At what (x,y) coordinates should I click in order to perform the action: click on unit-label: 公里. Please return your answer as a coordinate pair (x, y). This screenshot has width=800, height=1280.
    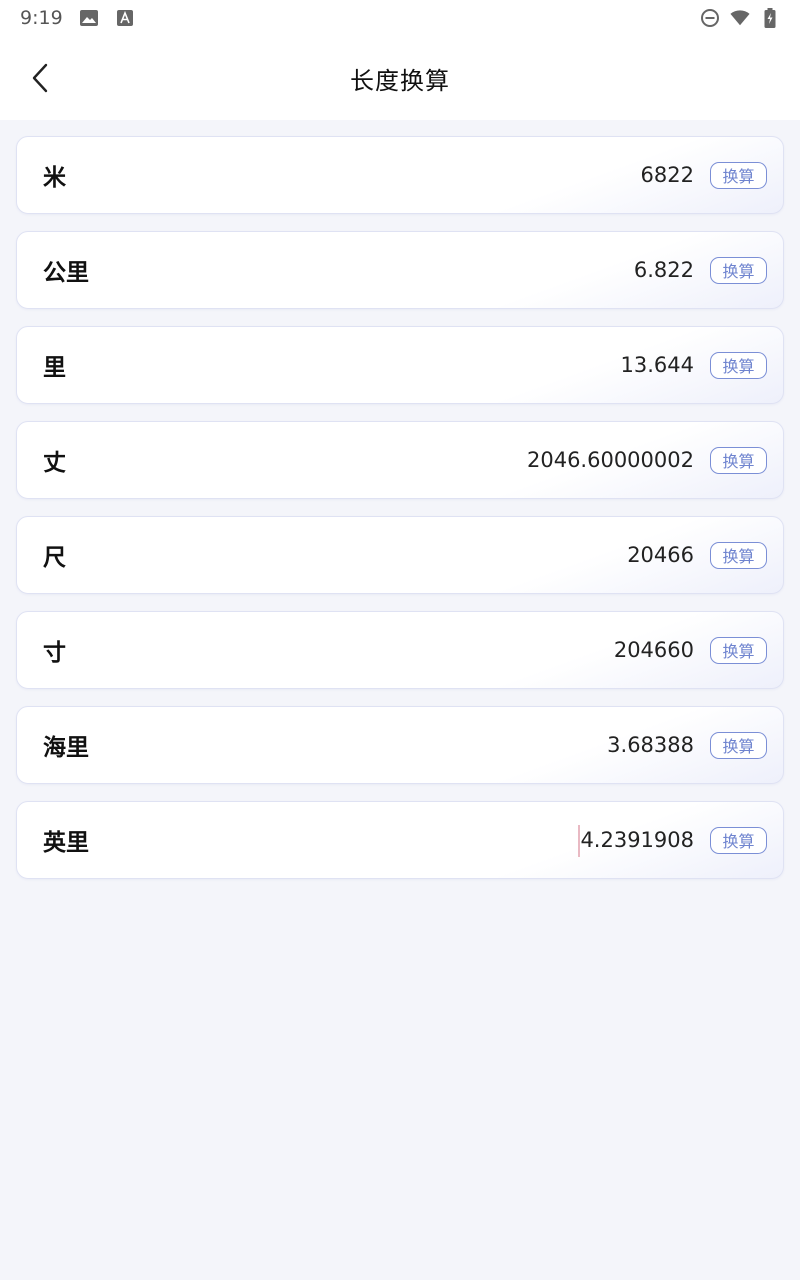
    Looking at the image, I should click on (66, 273).